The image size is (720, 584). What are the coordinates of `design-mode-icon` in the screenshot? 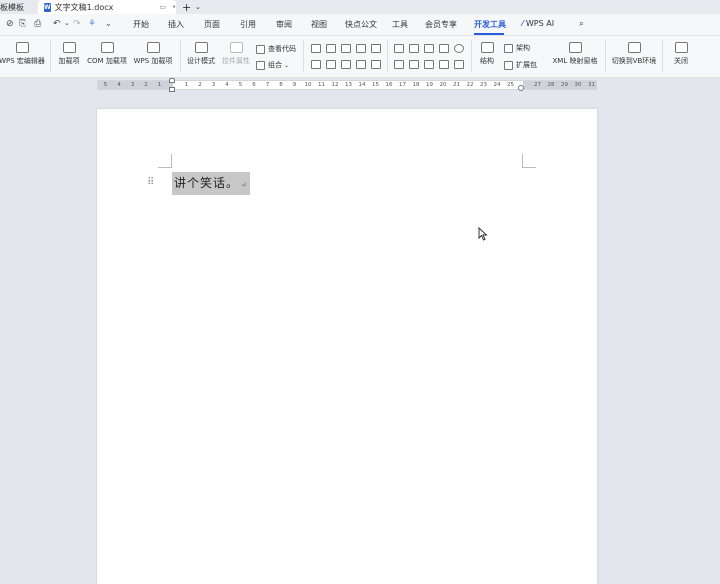 It's located at (201, 47).